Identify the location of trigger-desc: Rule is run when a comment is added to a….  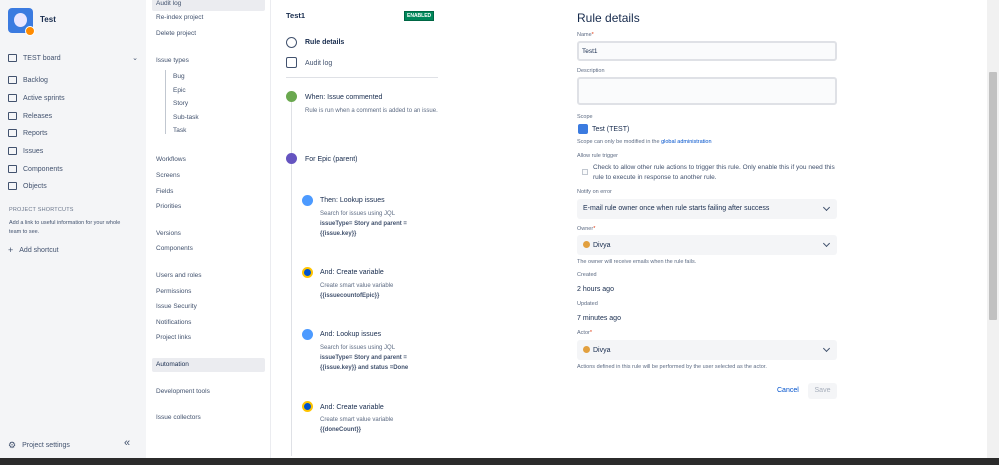
(371, 111).